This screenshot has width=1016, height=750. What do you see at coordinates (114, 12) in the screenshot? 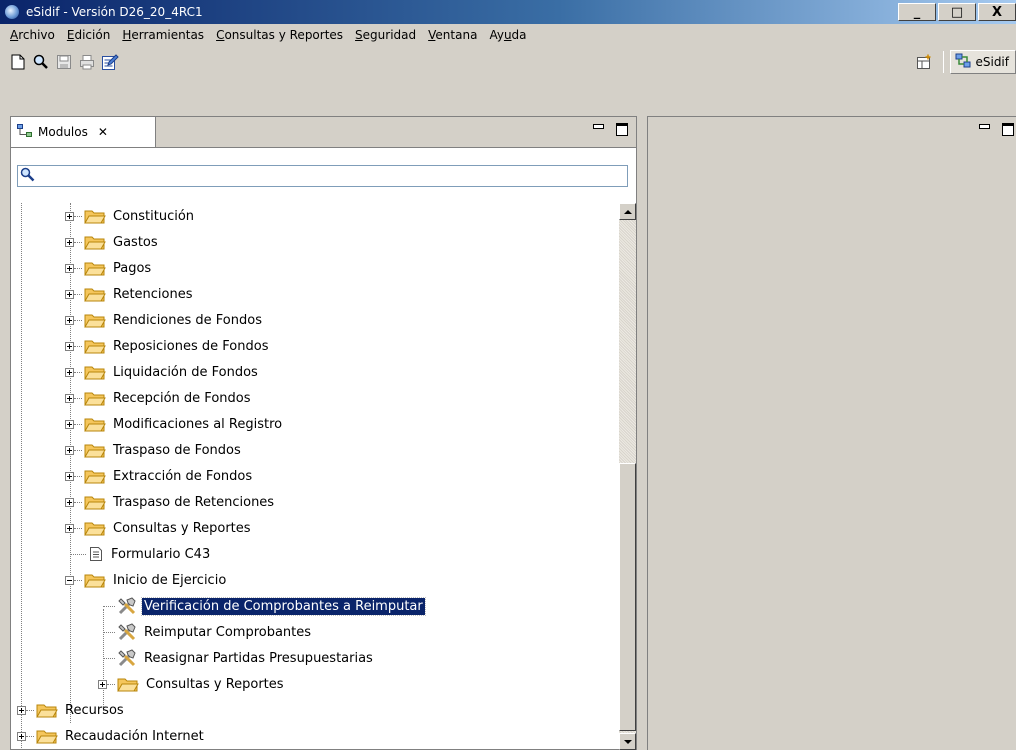
I see `window-title: eSidif - Versión D26_20_4RC1` at bounding box center [114, 12].